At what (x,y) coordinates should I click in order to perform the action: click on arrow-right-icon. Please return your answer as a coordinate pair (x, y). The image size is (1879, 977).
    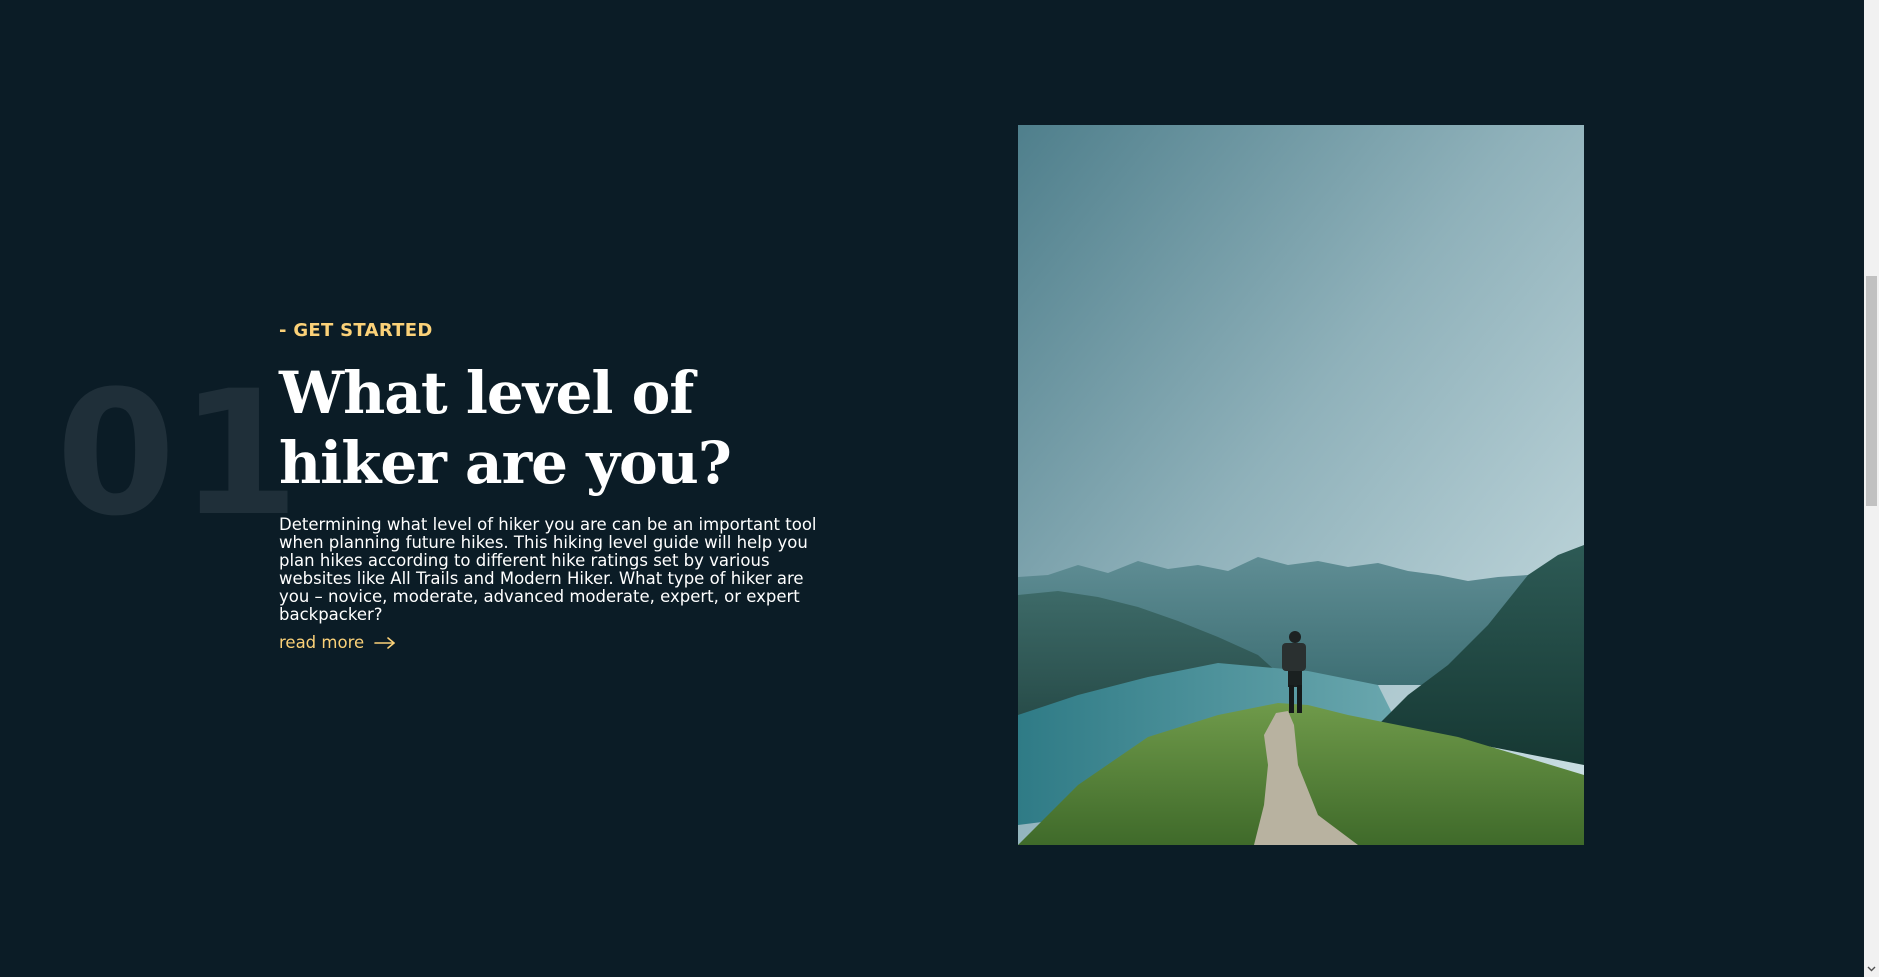
    Looking at the image, I should click on (384, 642).